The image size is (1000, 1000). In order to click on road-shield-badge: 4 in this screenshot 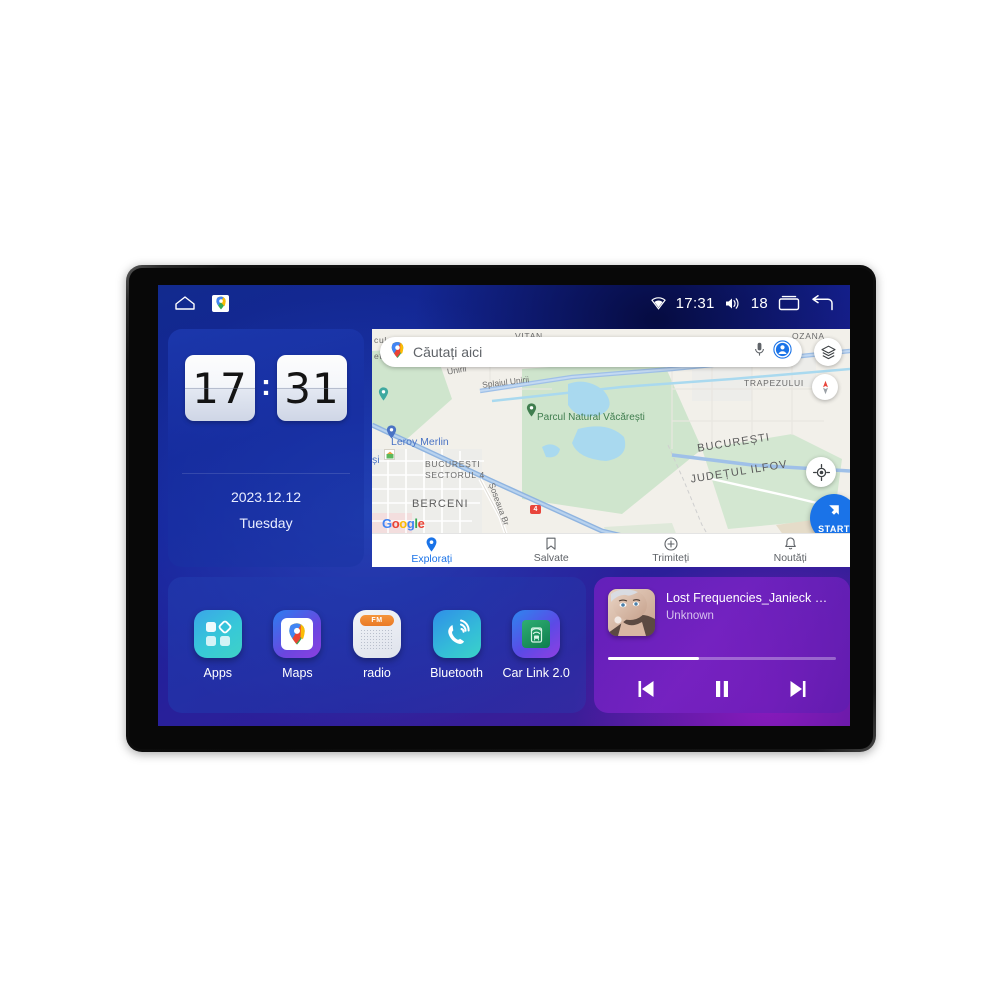, I will do `click(535, 509)`.